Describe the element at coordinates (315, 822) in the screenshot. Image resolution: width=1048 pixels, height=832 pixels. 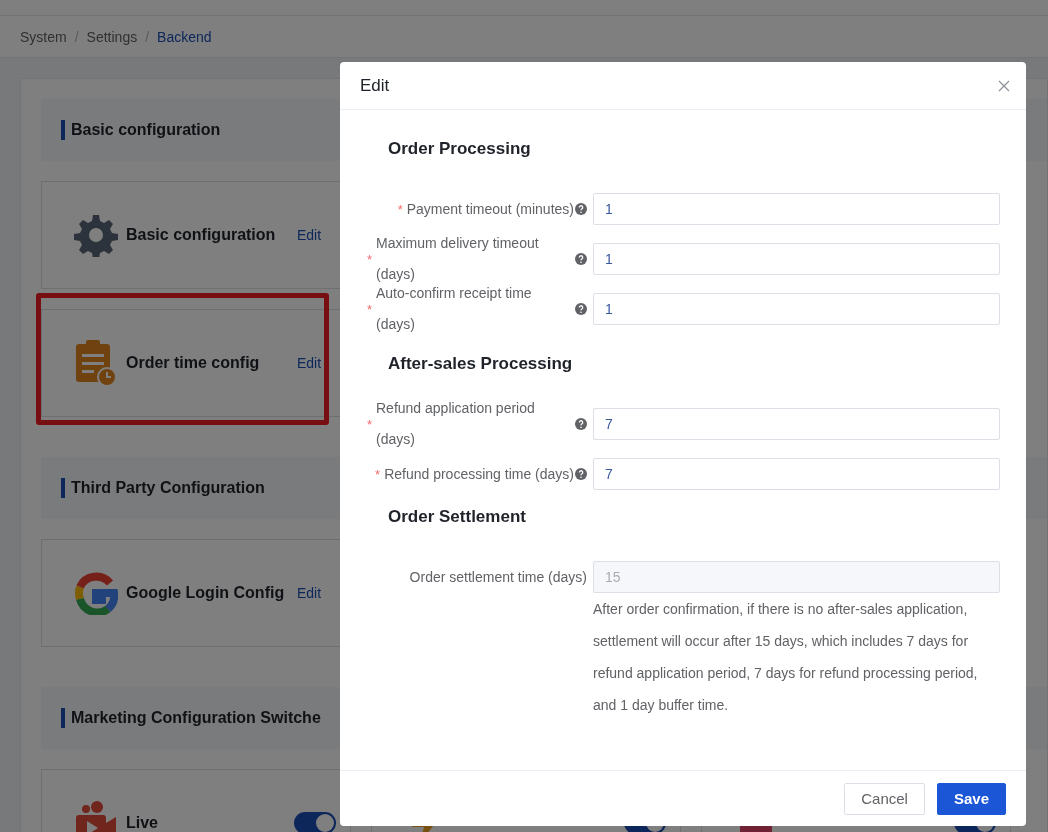
I see `toggle-switch` at that location.